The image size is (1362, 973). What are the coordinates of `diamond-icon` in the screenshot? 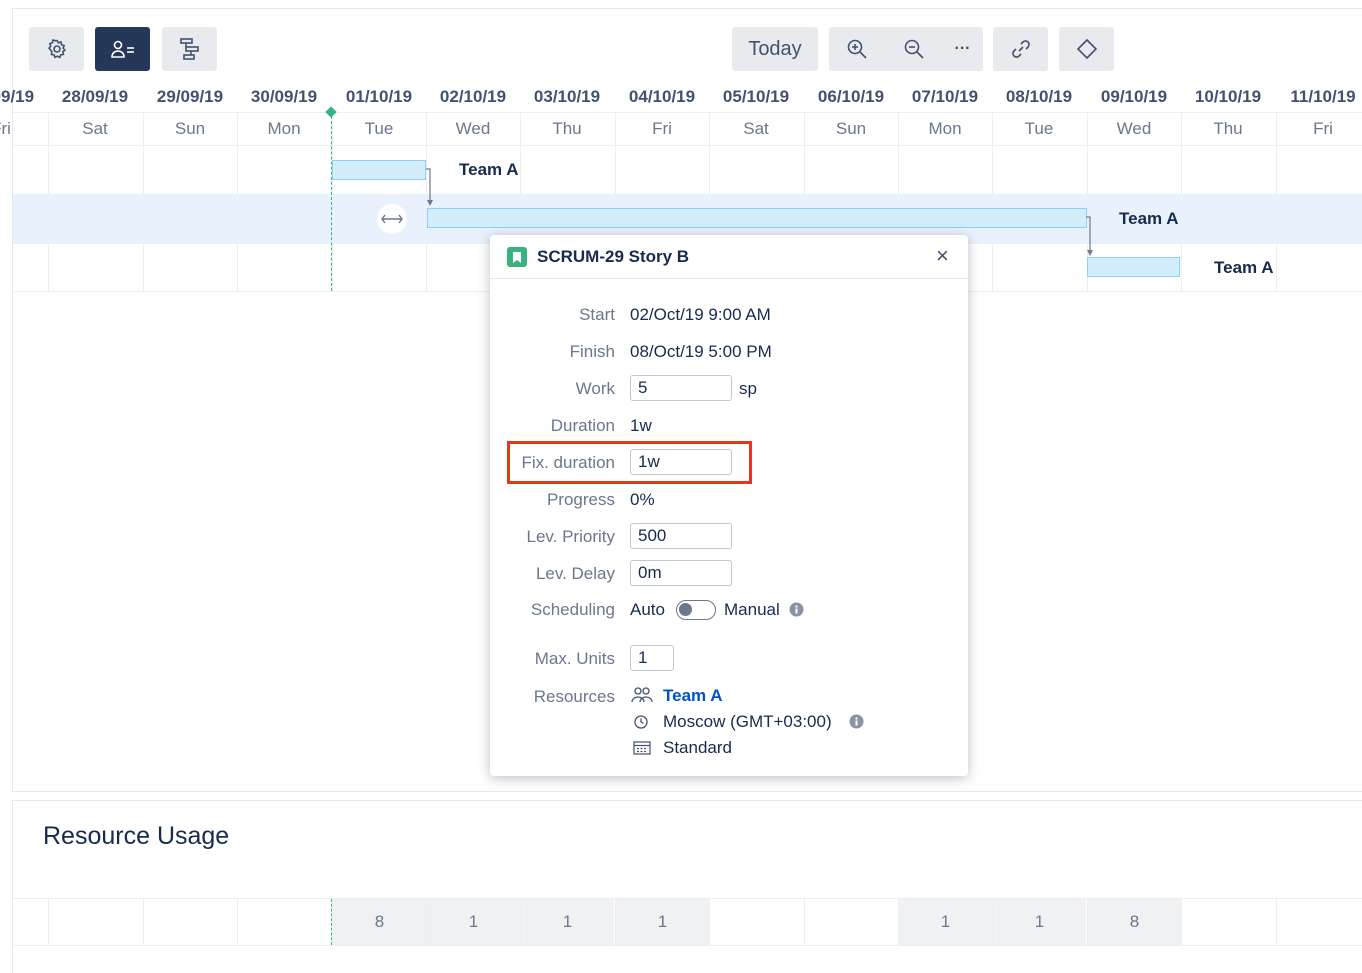 It's located at (1086, 49).